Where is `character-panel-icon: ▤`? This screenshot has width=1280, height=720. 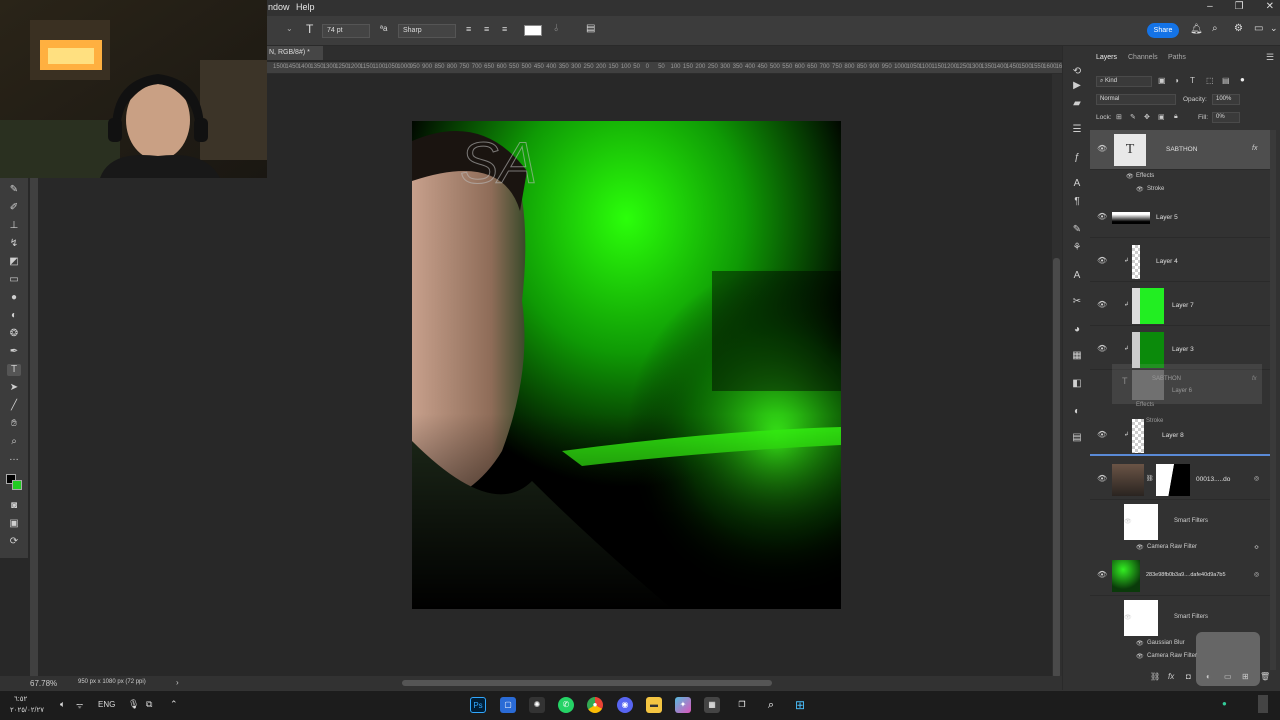
character-panel-icon: ▤ is located at coordinates (590, 28).